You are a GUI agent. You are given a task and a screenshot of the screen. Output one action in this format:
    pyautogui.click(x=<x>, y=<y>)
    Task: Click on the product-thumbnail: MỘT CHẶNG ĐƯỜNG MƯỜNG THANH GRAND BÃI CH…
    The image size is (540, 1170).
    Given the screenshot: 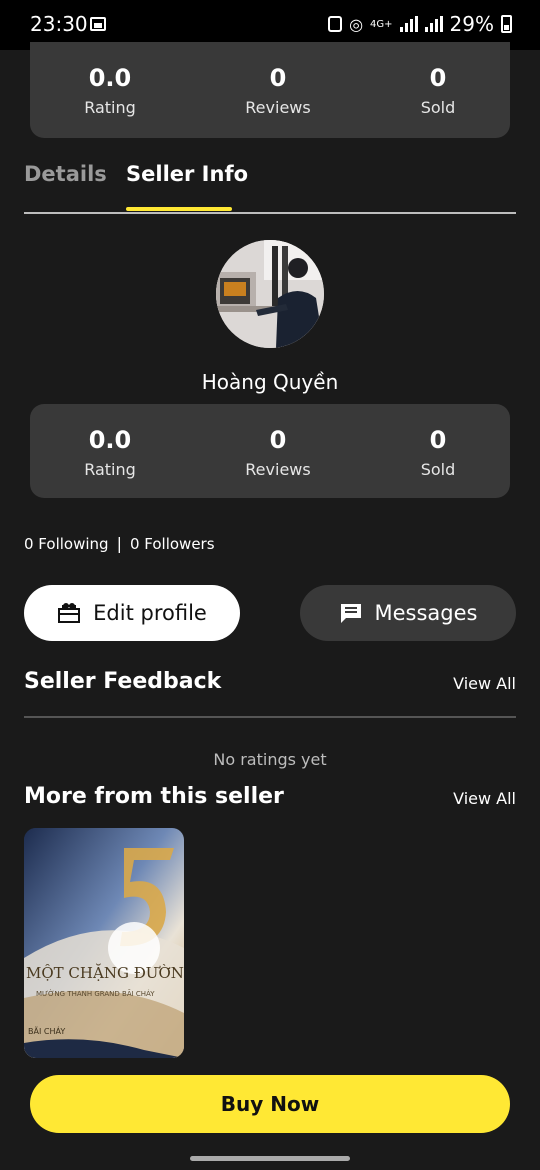 What is the action you would take?
    pyautogui.click(x=104, y=943)
    